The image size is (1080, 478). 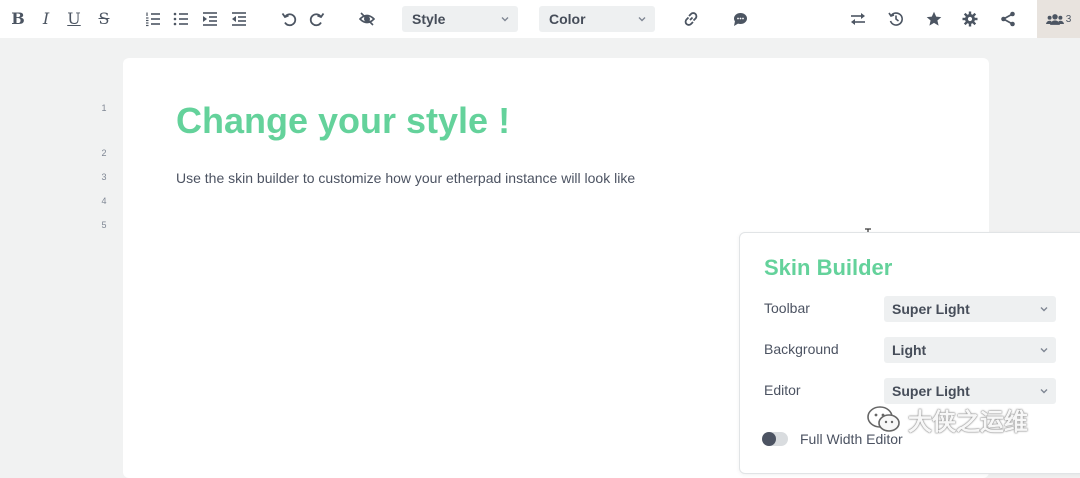 I want to click on import-export-button, so click(x=858, y=19).